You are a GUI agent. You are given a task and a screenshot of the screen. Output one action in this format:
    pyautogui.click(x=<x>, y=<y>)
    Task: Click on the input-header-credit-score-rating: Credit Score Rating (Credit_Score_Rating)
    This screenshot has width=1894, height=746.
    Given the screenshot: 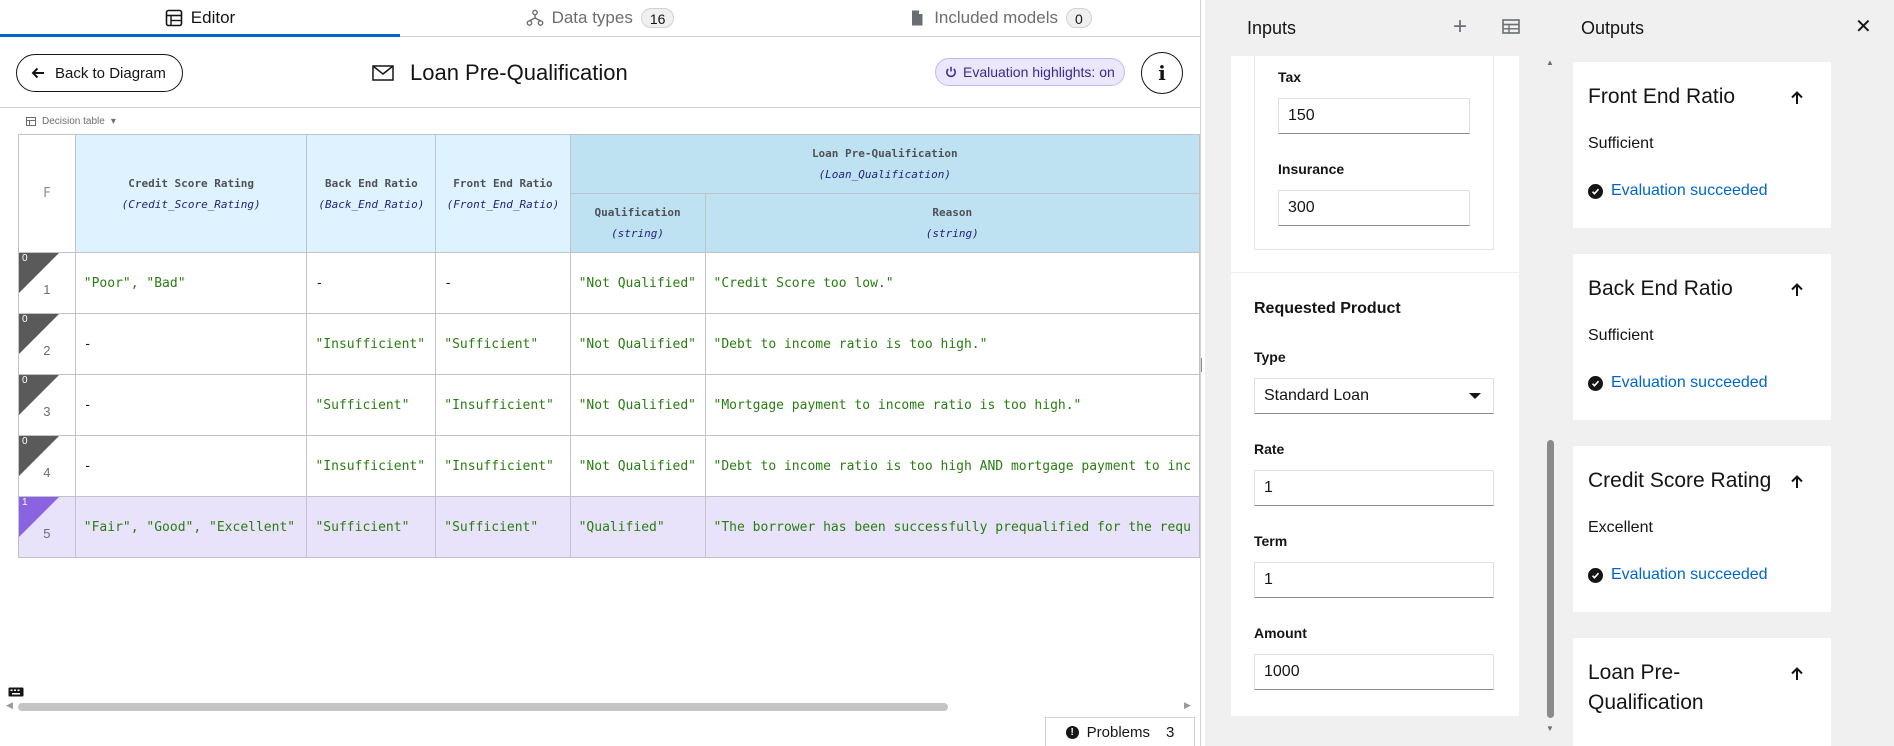 What is the action you would take?
    pyautogui.click(x=191, y=193)
    